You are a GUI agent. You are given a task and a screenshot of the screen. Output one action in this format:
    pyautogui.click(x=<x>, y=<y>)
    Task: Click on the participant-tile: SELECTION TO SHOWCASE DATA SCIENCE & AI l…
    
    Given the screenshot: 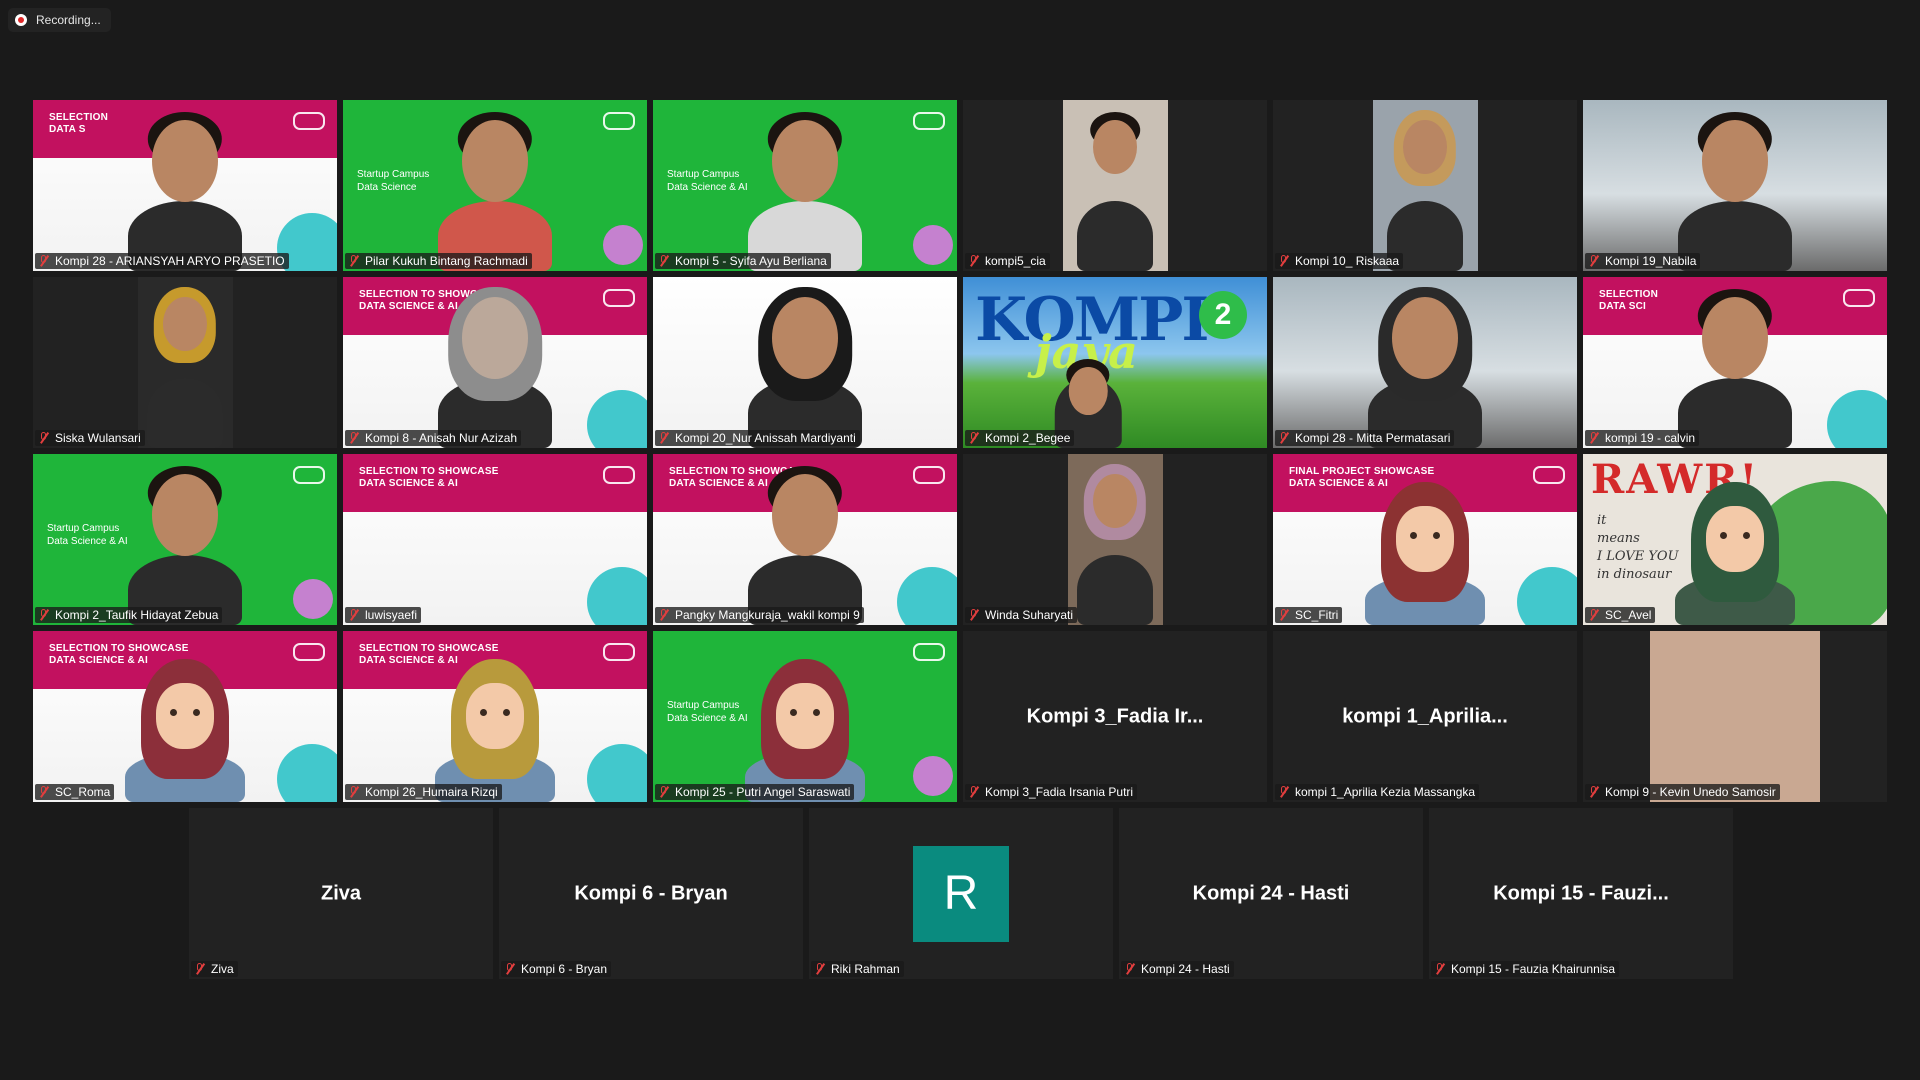 What is the action you would take?
    pyautogui.click(x=495, y=539)
    